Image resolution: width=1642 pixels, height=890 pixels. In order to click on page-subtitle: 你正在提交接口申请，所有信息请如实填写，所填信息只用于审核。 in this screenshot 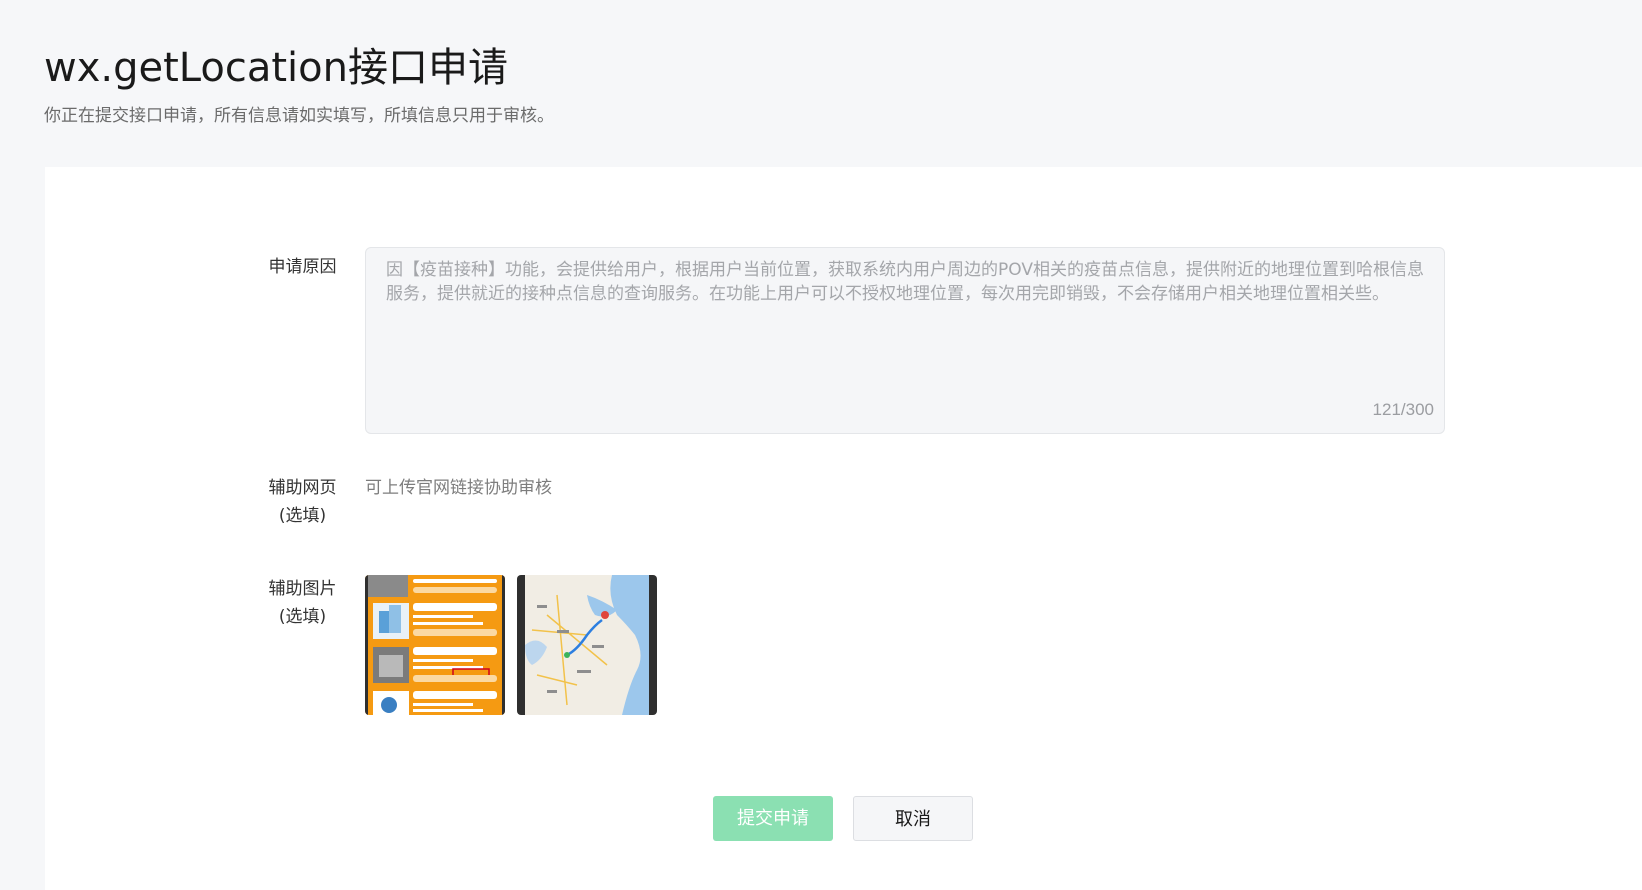, I will do `click(299, 116)`.